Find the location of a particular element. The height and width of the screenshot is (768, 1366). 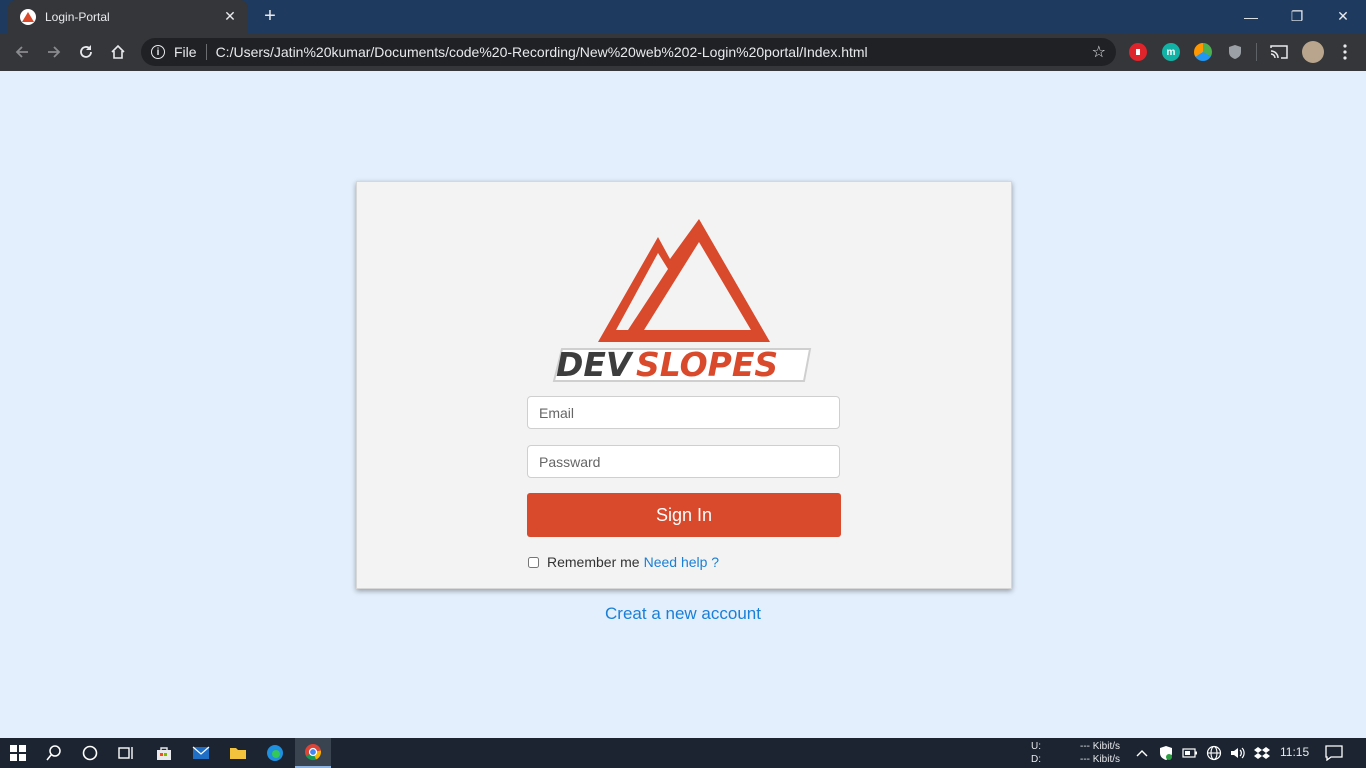

bookmark-star-icon: ☆ is located at coordinates (1099, 52).